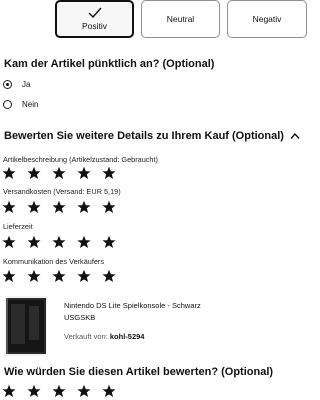  Describe the element at coordinates (20, 104) in the screenshot. I see `radio-option-nein: Nein` at that location.